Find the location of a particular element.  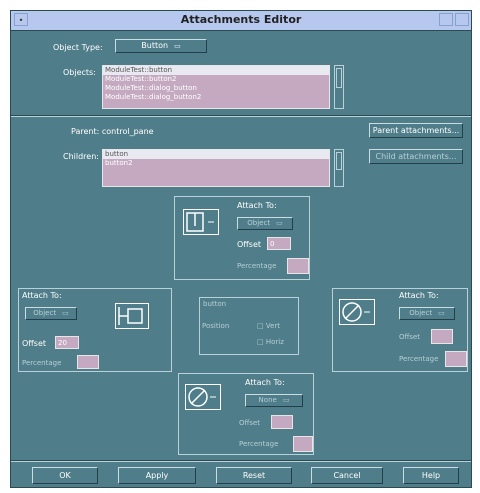

reset-button: Reset is located at coordinates (254, 475).